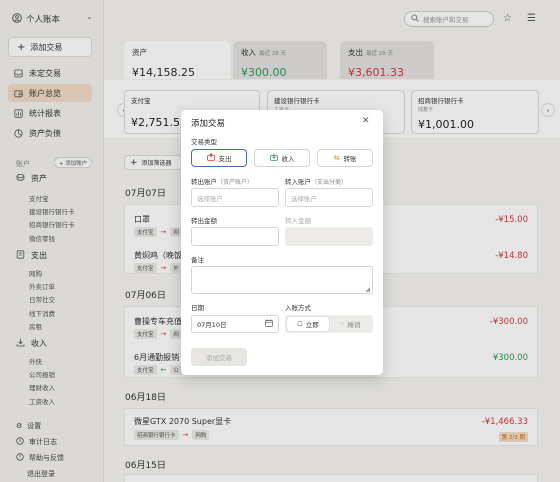  Describe the element at coordinates (350, 159) in the screenshot. I see `type-label-text: 转账` at that location.